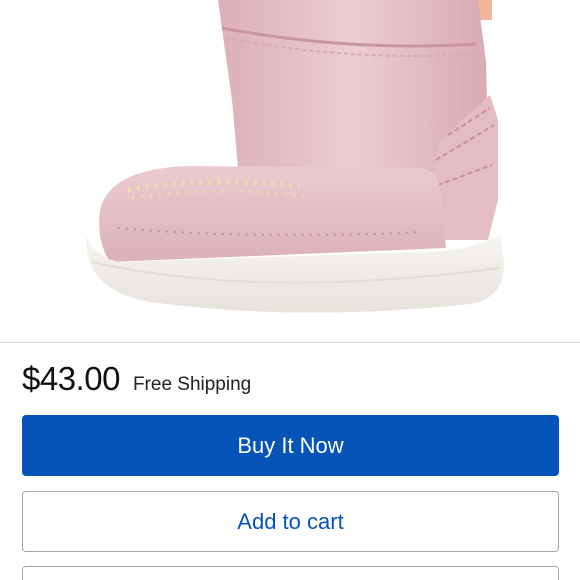  I want to click on buy-it-now-button: Buy It Now, so click(290, 445).